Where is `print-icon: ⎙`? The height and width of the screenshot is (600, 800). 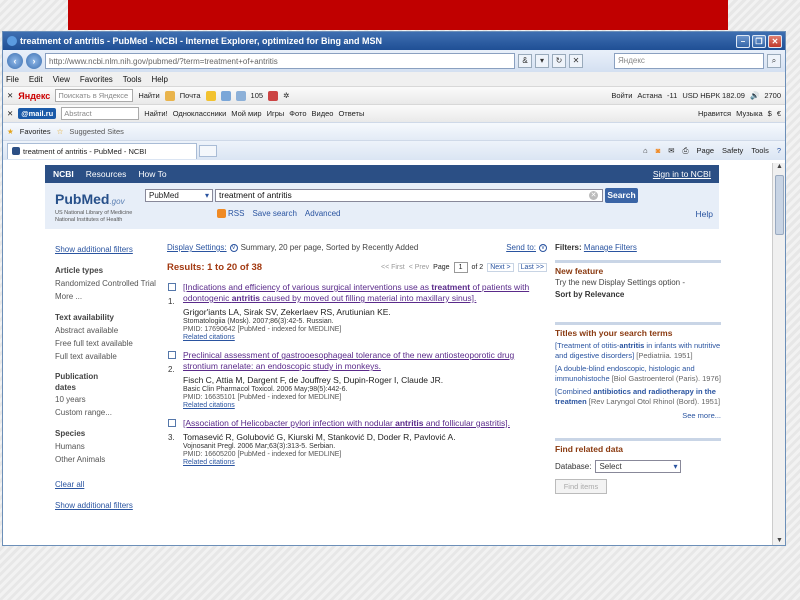 print-icon: ⎙ is located at coordinates (686, 151).